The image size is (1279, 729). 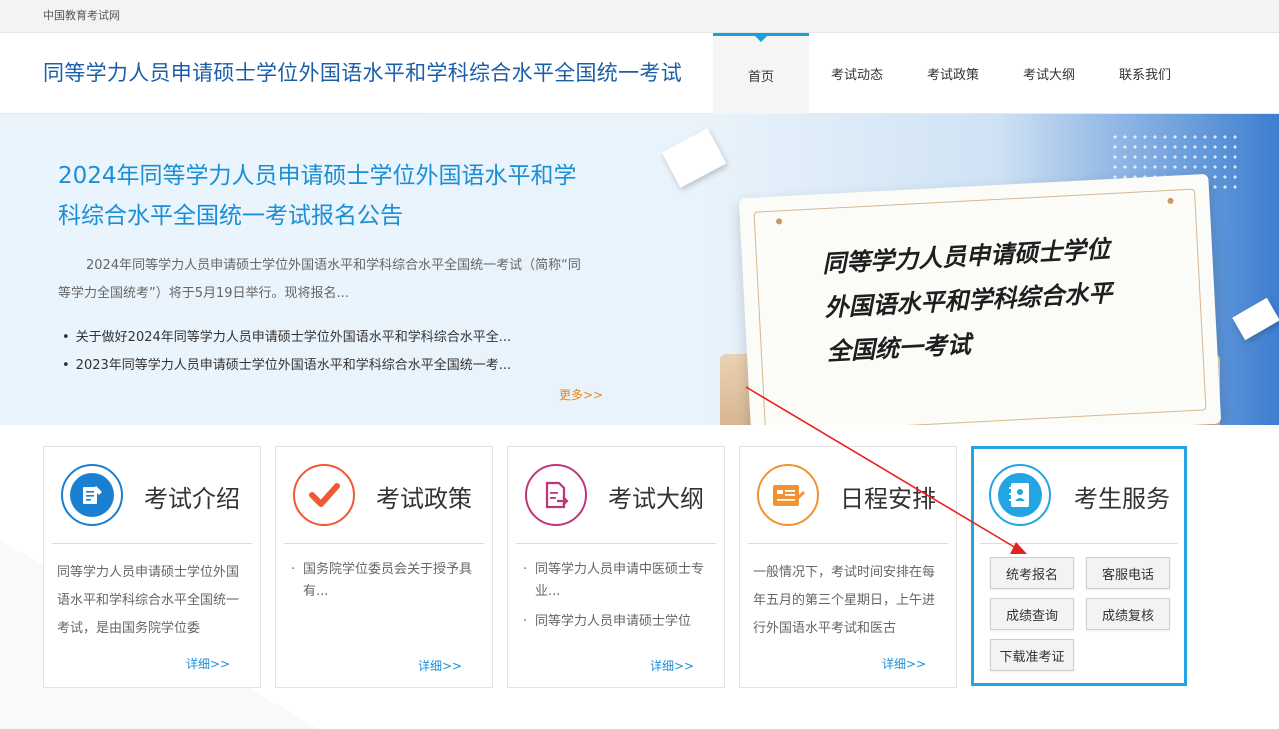 What do you see at coordinates (656, 499) in the screenshot?
I see `card-title: 考试大纲` at bounding box center [656, 499].